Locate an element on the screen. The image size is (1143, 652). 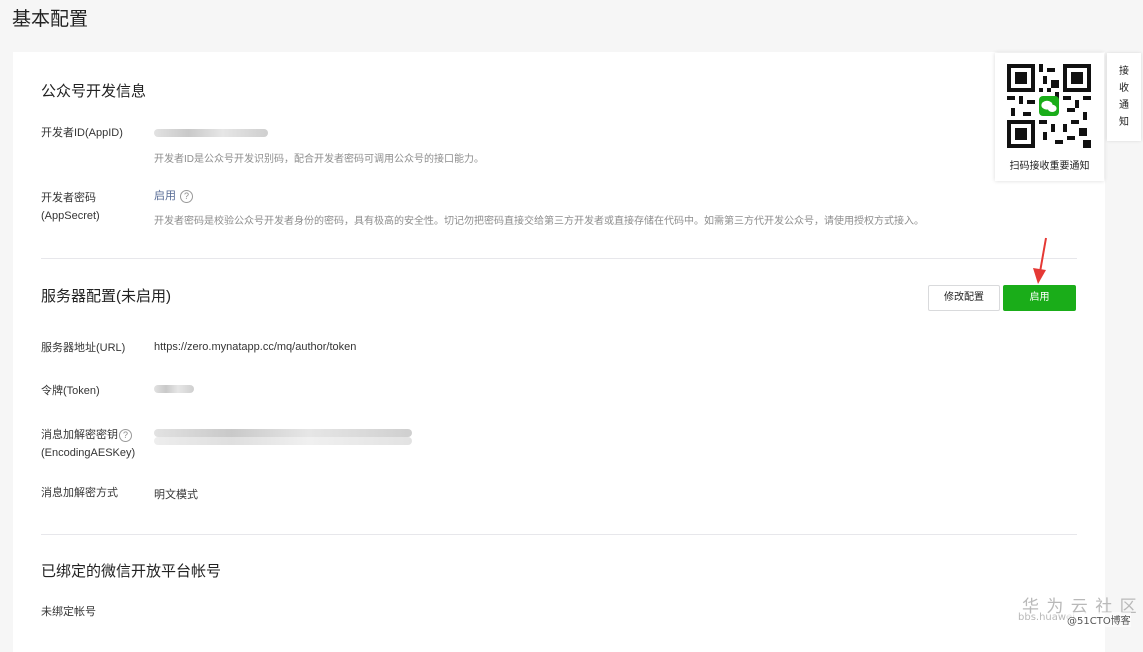
qr-caption: 扫码接收重要通知 is located at coordinates (1049, 166).